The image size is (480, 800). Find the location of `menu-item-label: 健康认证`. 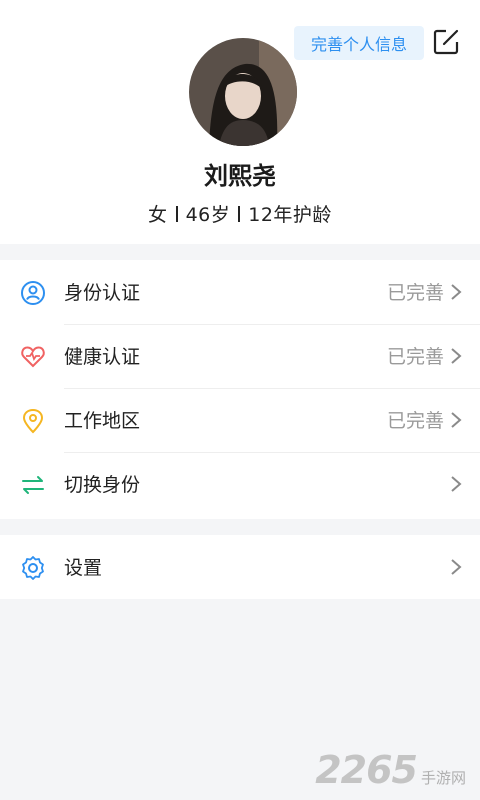

menu-item-label: 健康认证 is located at coordinates (102, 357).